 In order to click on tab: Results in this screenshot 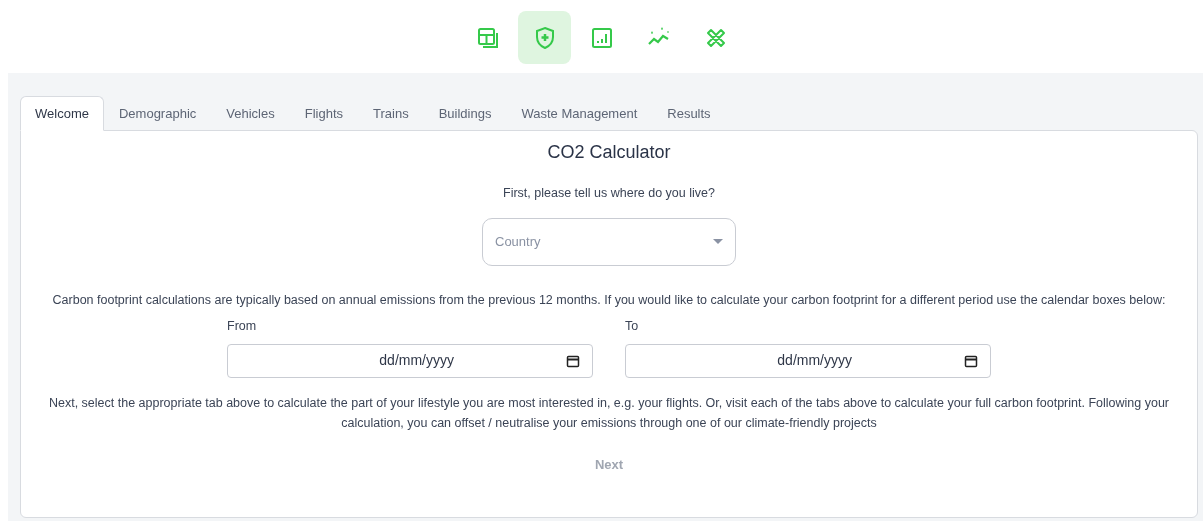, I will do `click(689, 113)`.